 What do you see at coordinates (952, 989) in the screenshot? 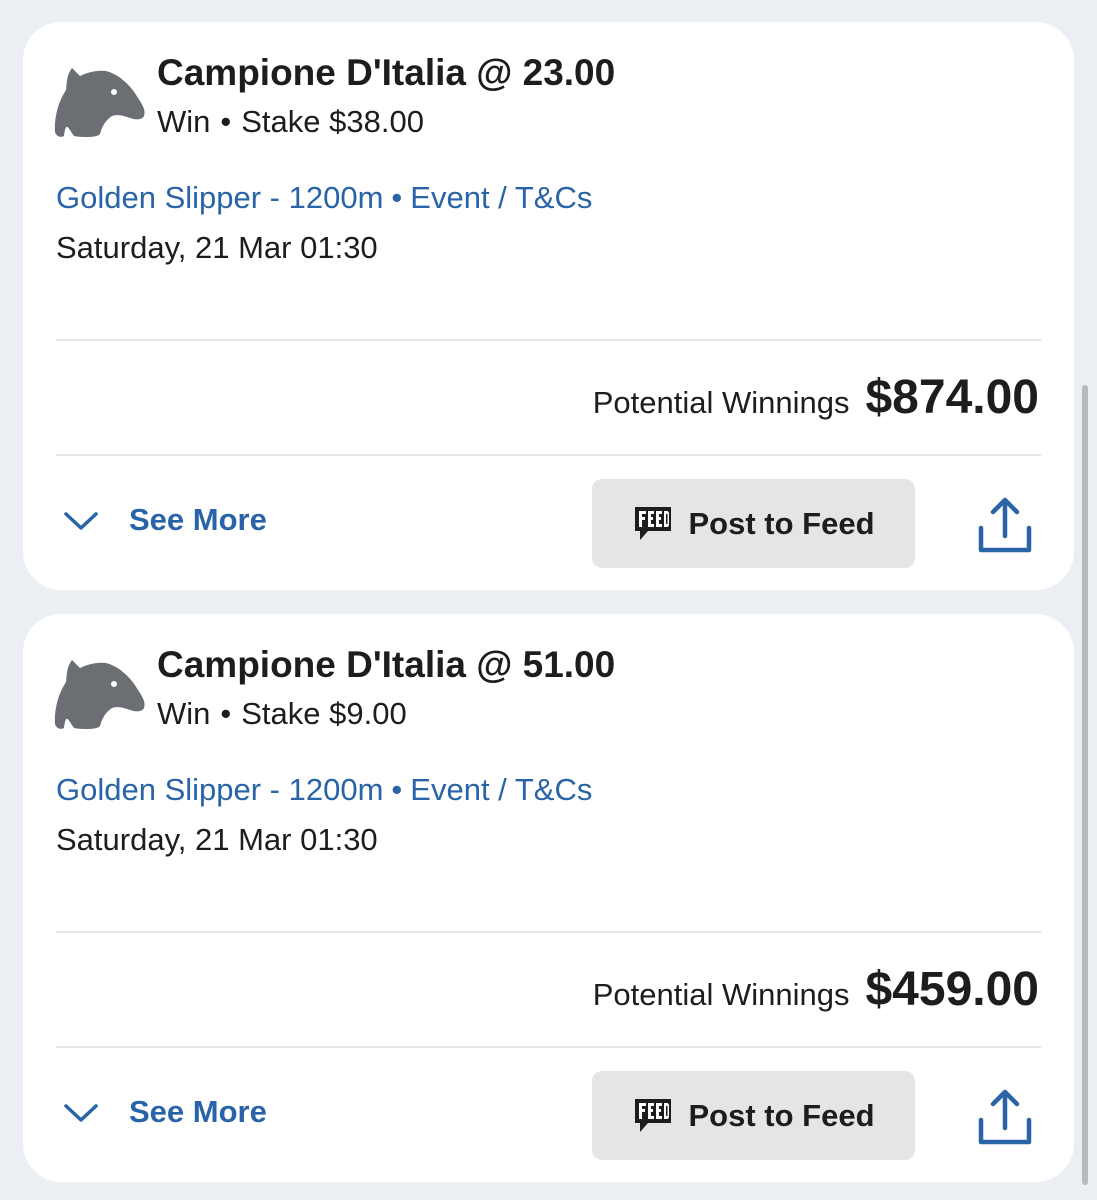
I see `winnings-value: $459.00` at bounding box center [952, 989].